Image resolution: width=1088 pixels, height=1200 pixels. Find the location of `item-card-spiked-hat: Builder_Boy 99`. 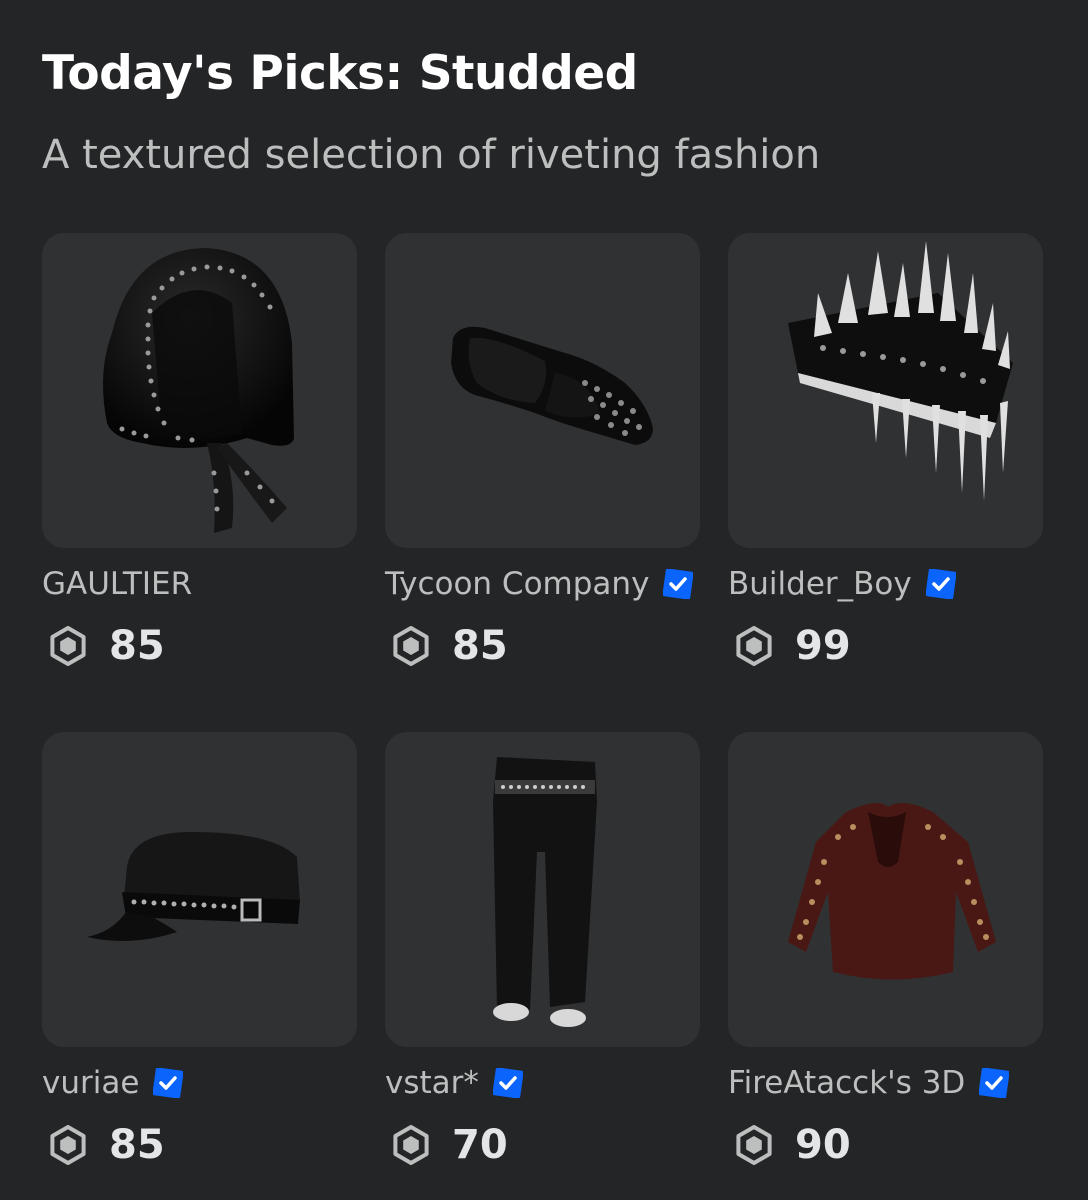

item-card-spiked-hat: Builder_Boy 99 is located at coordinates (885, 451).